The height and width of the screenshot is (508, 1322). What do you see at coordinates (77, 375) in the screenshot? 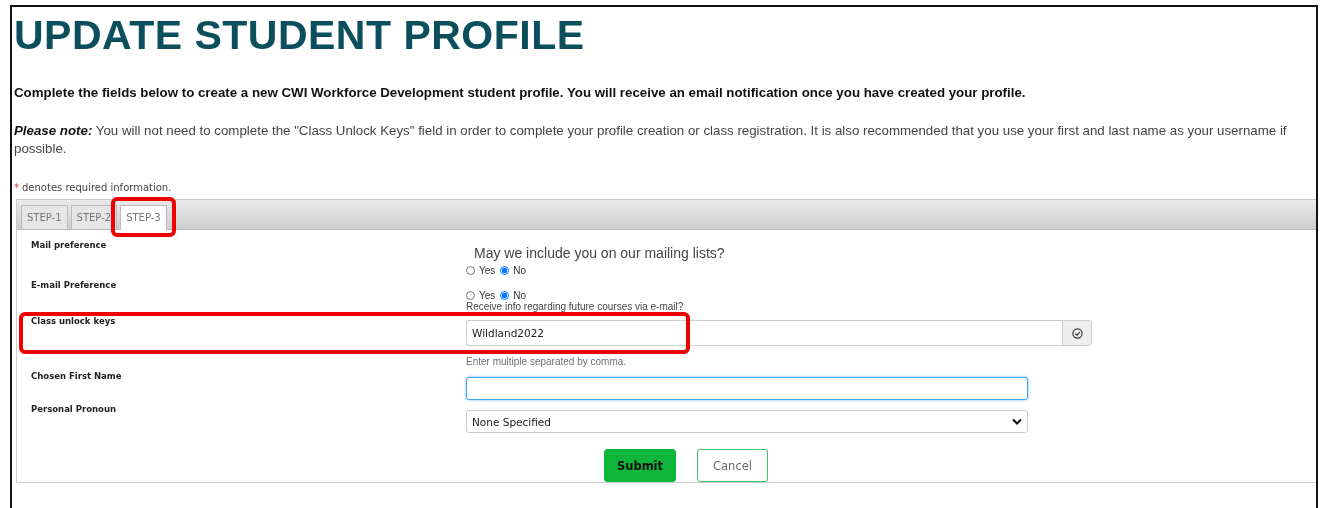
I see `field-label: Chosen First Name` at bounding box center [77, 375].